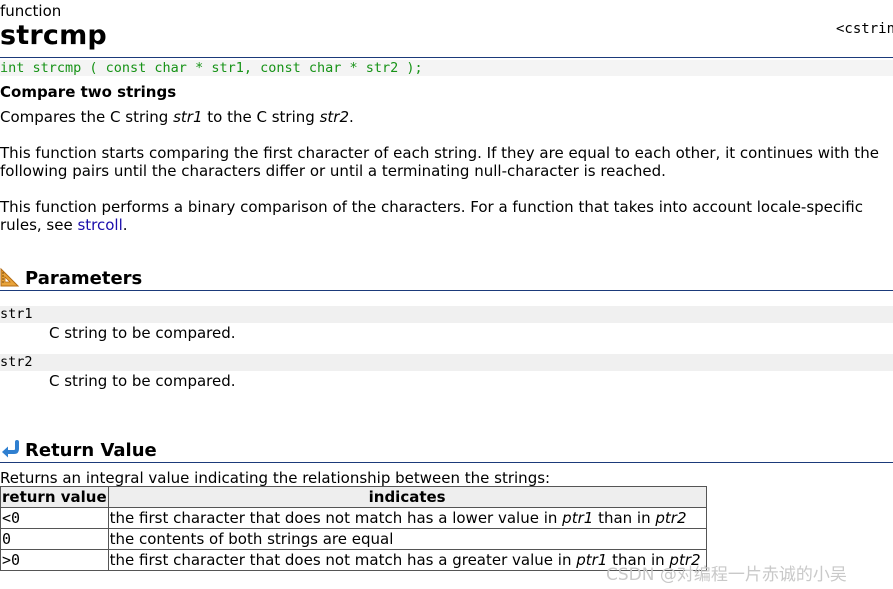  What do you see at coordinates (624, 518) in the screenshot?
I see `text-fragment: than in` at bounding box center [624, 518].